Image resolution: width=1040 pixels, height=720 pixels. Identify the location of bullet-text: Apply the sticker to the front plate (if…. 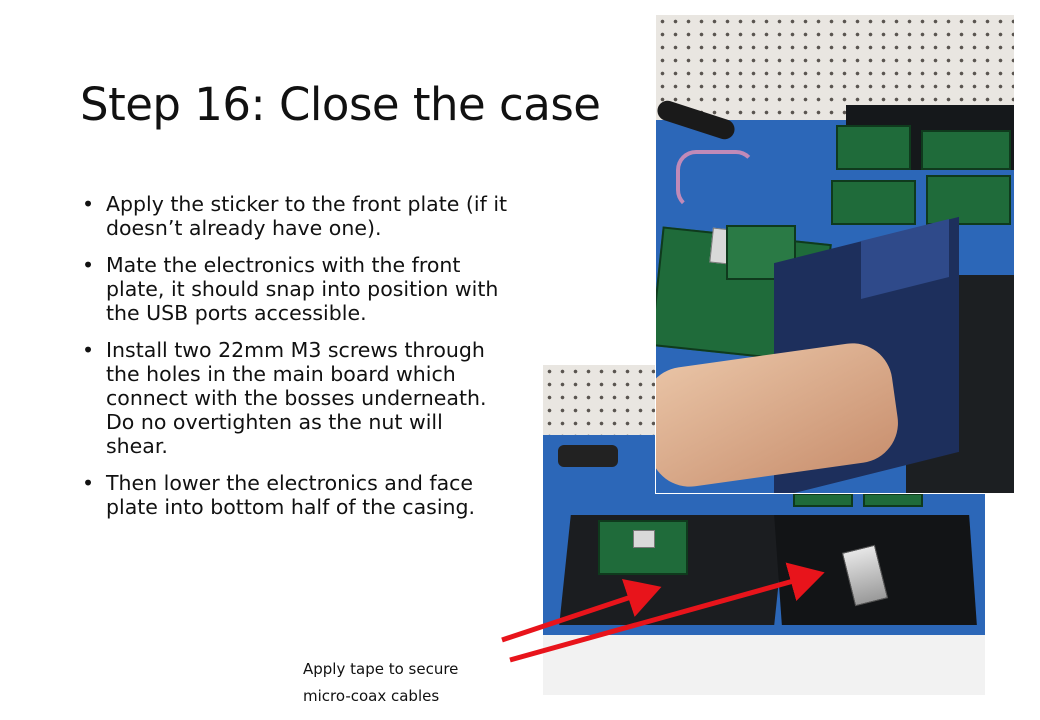
(307, 216).